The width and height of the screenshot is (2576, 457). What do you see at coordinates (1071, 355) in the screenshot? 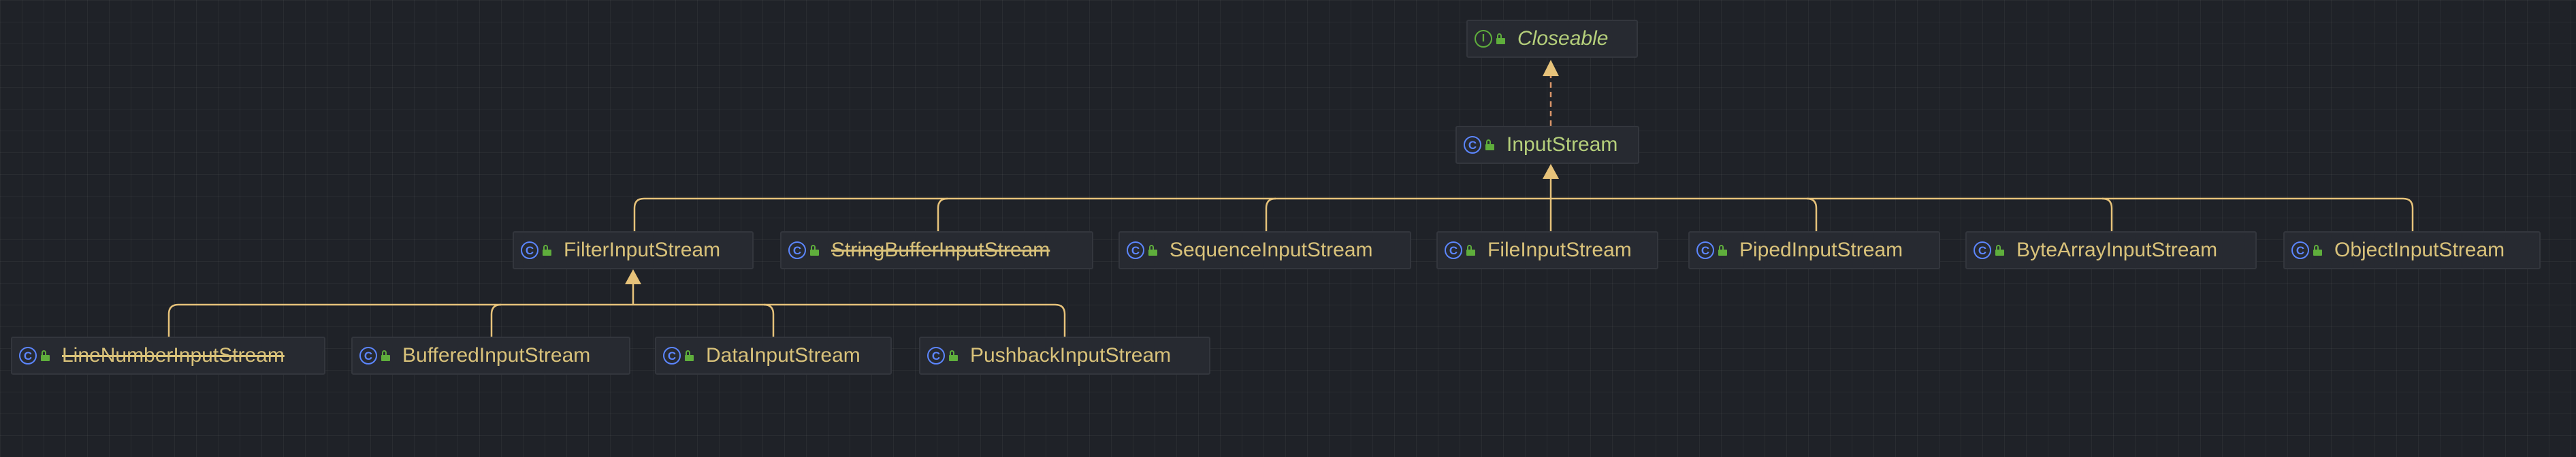
I see `node-label: PushbackInputStream` at bounding box center [1071, 355].